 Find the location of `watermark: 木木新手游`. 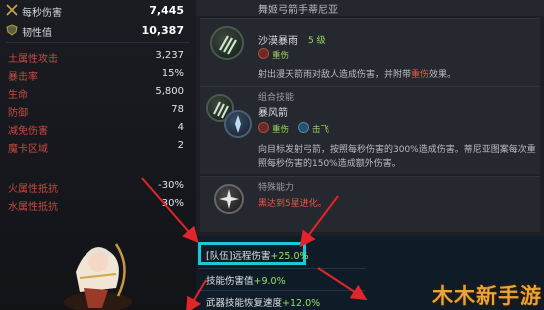

watermark: 木木新手游 is located at coordinates (487, 296).